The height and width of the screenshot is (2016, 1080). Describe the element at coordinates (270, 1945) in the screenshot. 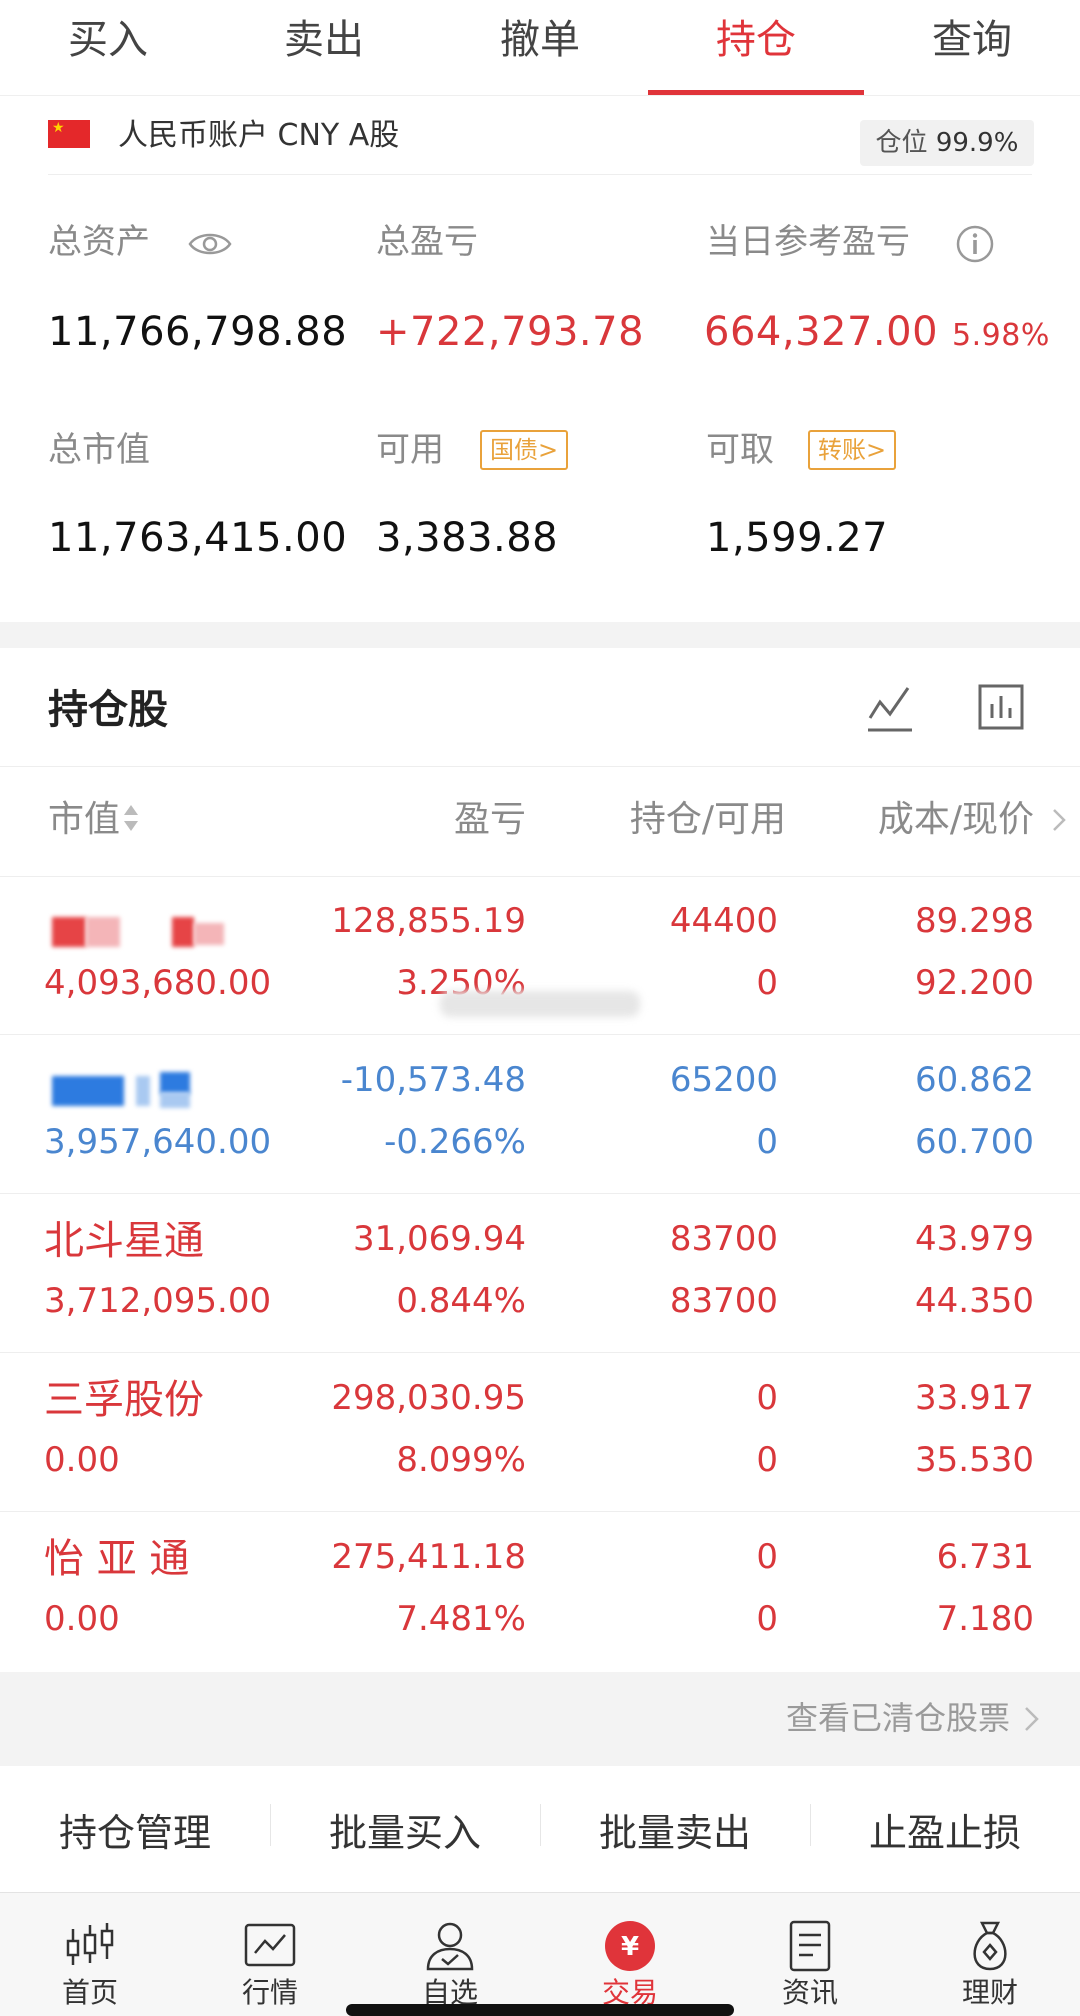

I see `chart-icon` at that location.